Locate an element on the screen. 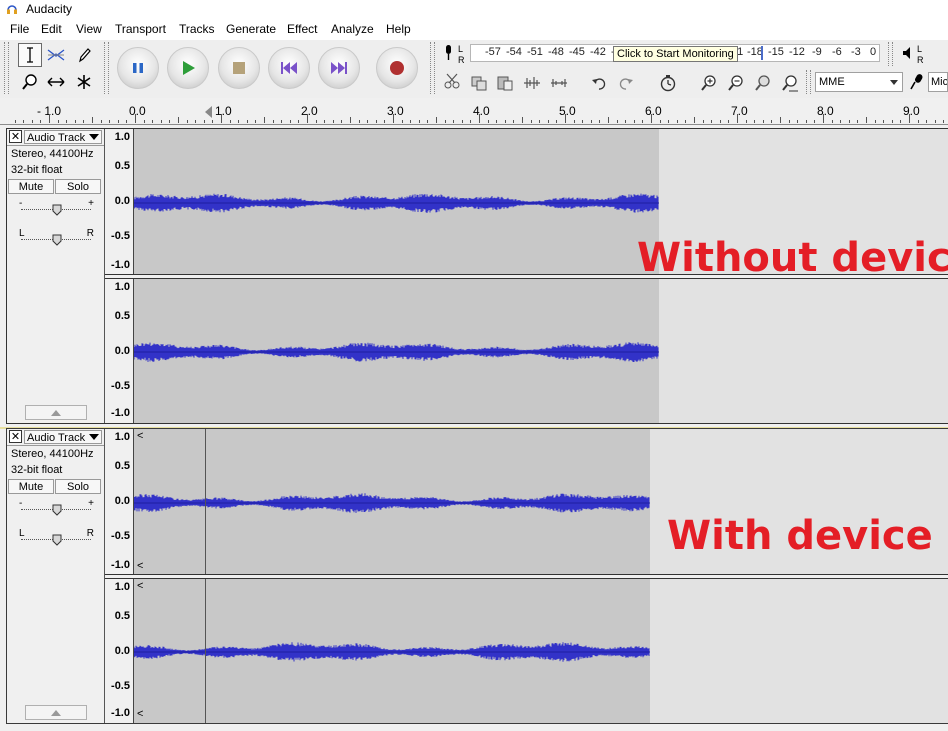  record-button is located at coordinates (397, 68).